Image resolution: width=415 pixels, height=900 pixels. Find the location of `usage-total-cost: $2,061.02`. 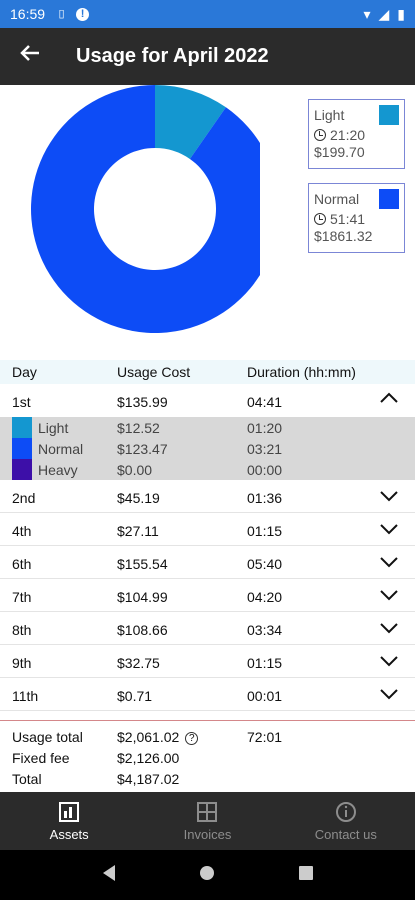

usage-total-cost: $2,061.02 is located at coordinates (148, 737).